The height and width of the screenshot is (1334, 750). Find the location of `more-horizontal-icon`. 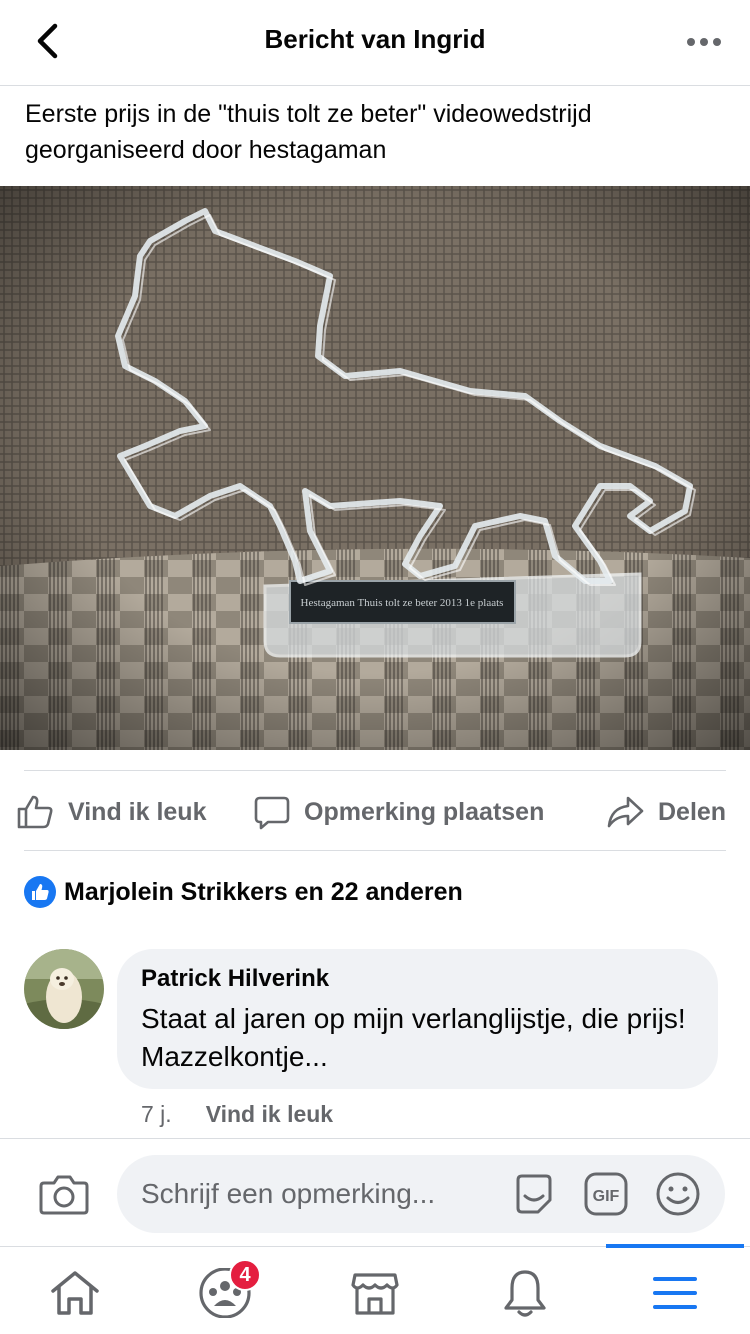

more-horizontal-icon is located at coordinates (704, 42).